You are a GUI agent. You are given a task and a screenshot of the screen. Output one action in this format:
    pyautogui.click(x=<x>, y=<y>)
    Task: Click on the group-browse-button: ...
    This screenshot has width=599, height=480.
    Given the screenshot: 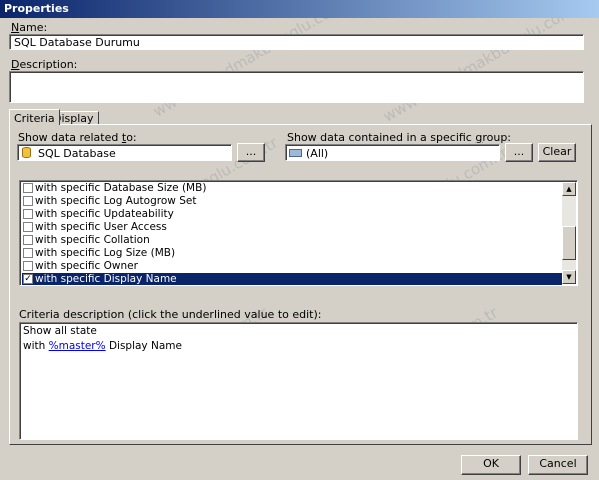 What is the action you would take?
    pyautogui.click(x=519, y=152)
    